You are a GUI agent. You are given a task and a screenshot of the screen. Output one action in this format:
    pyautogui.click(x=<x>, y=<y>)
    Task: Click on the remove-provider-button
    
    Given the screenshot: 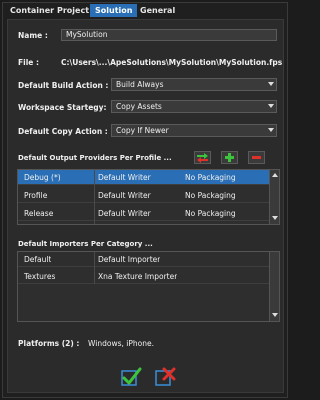 What is the action you would take?
    pyautogui.click(x=256, y=157)
    